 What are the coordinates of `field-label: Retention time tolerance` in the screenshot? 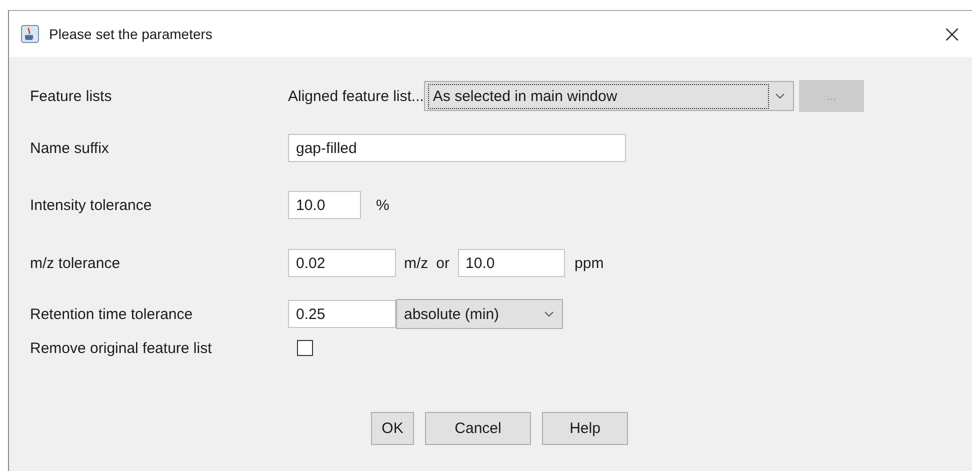 It's located at (112, 314).